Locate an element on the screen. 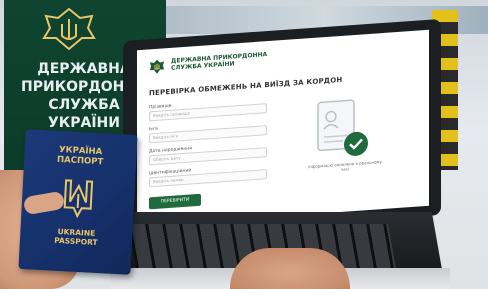  border-service-logo-icon is located at coordinates (157, 66).